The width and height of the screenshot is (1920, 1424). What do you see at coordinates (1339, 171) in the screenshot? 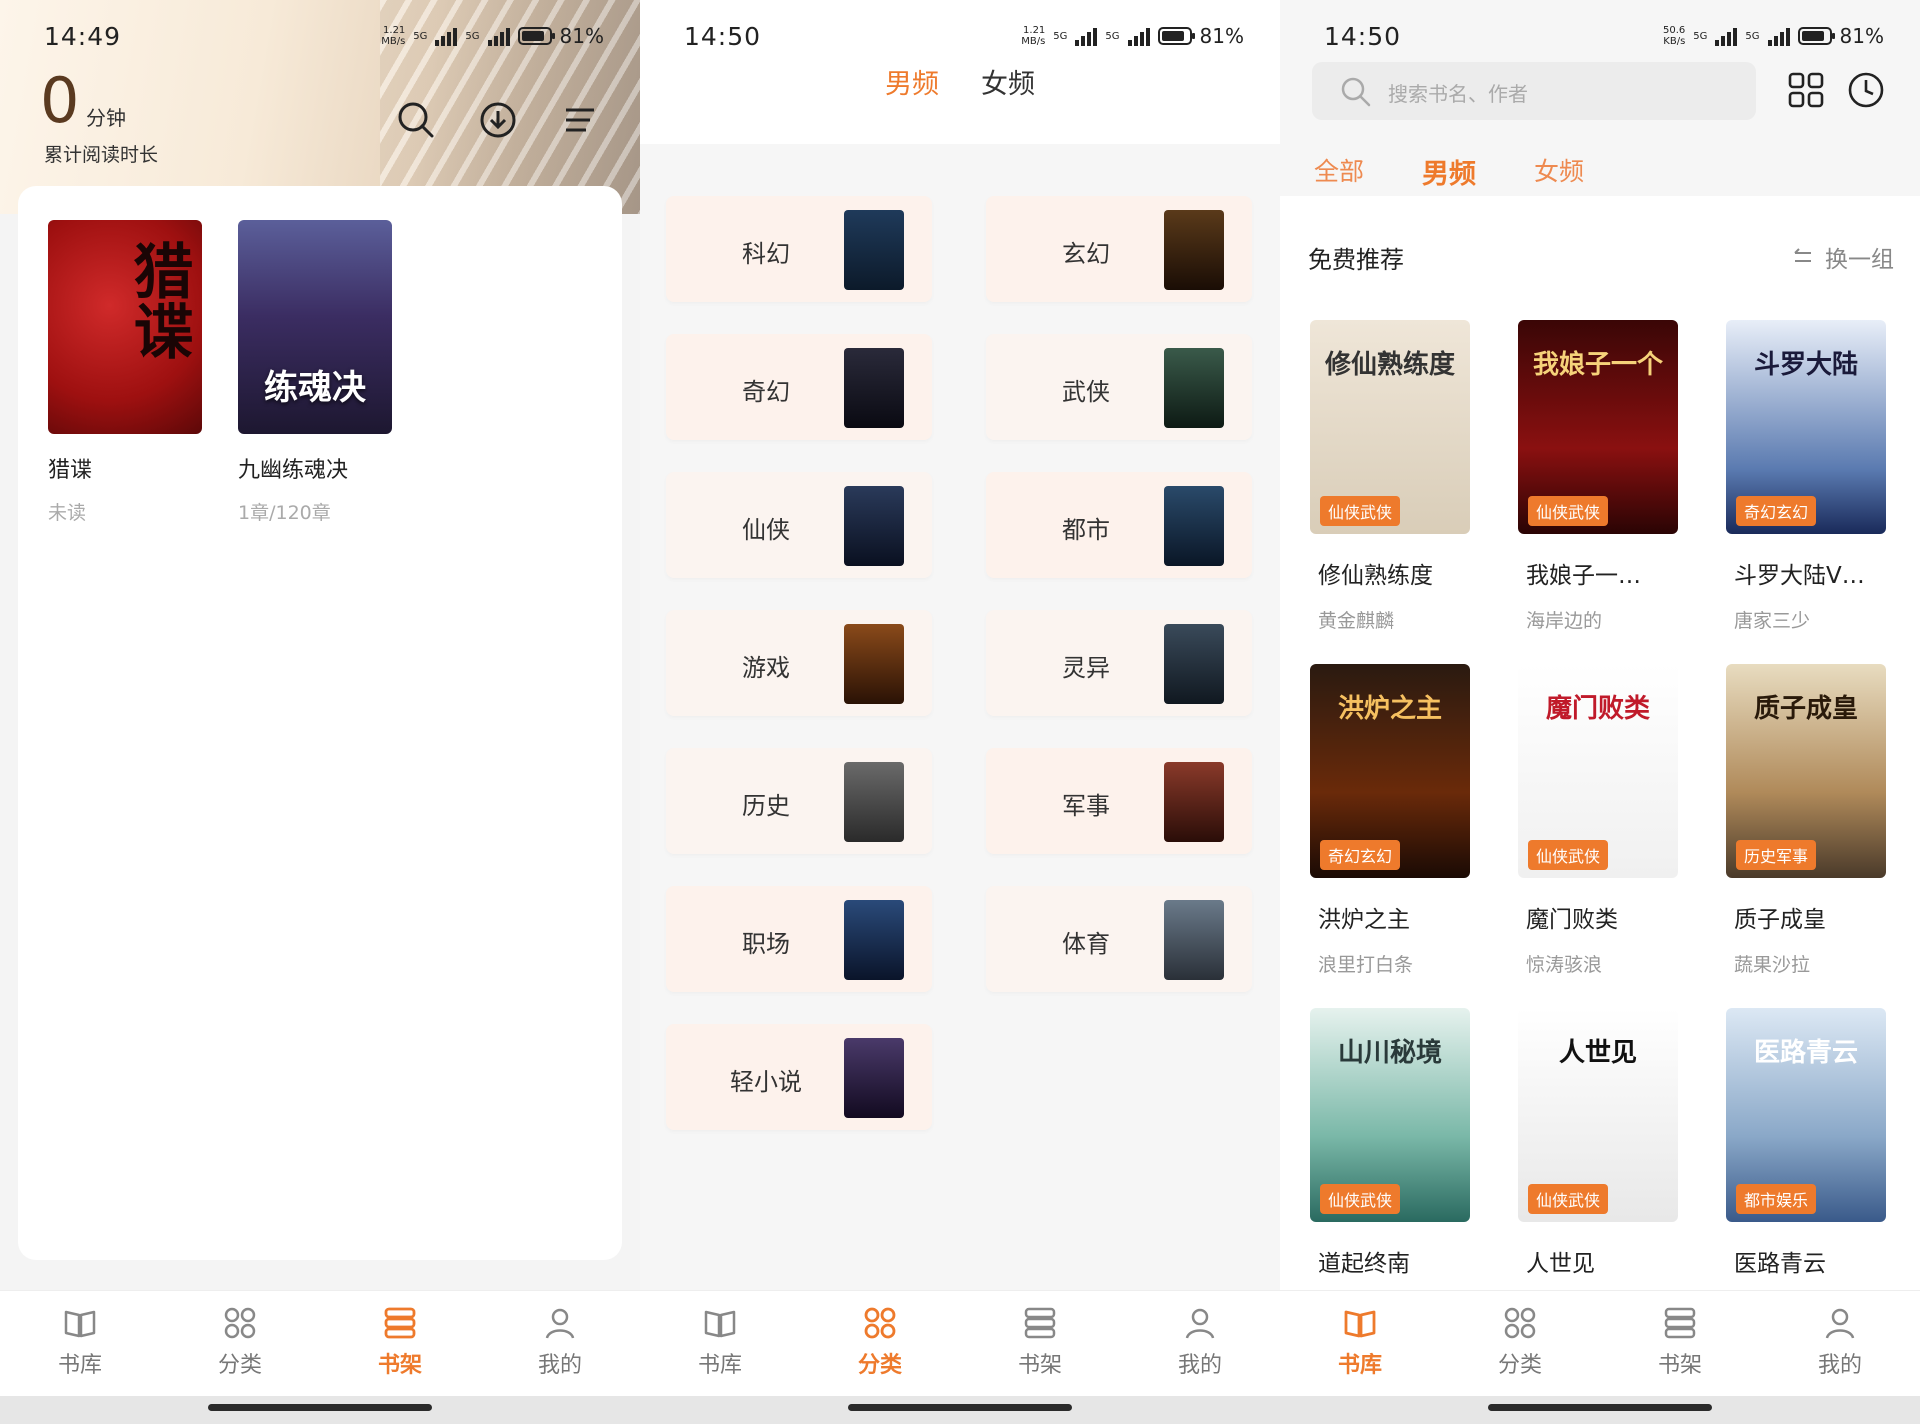
I see `tab-all: 全部` at bounding box center [1339, 171].